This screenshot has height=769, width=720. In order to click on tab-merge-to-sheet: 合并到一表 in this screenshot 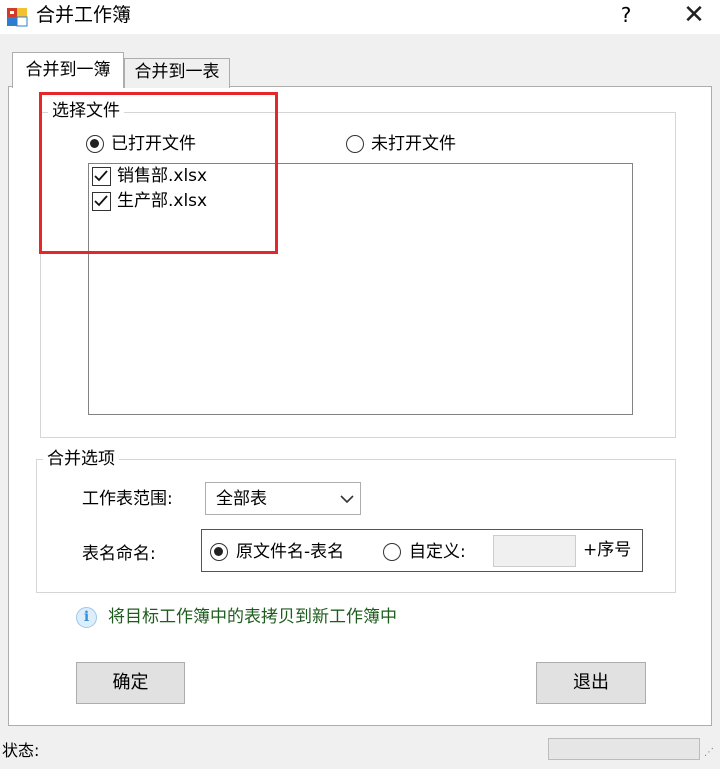, I will do `click(177, 73)`.